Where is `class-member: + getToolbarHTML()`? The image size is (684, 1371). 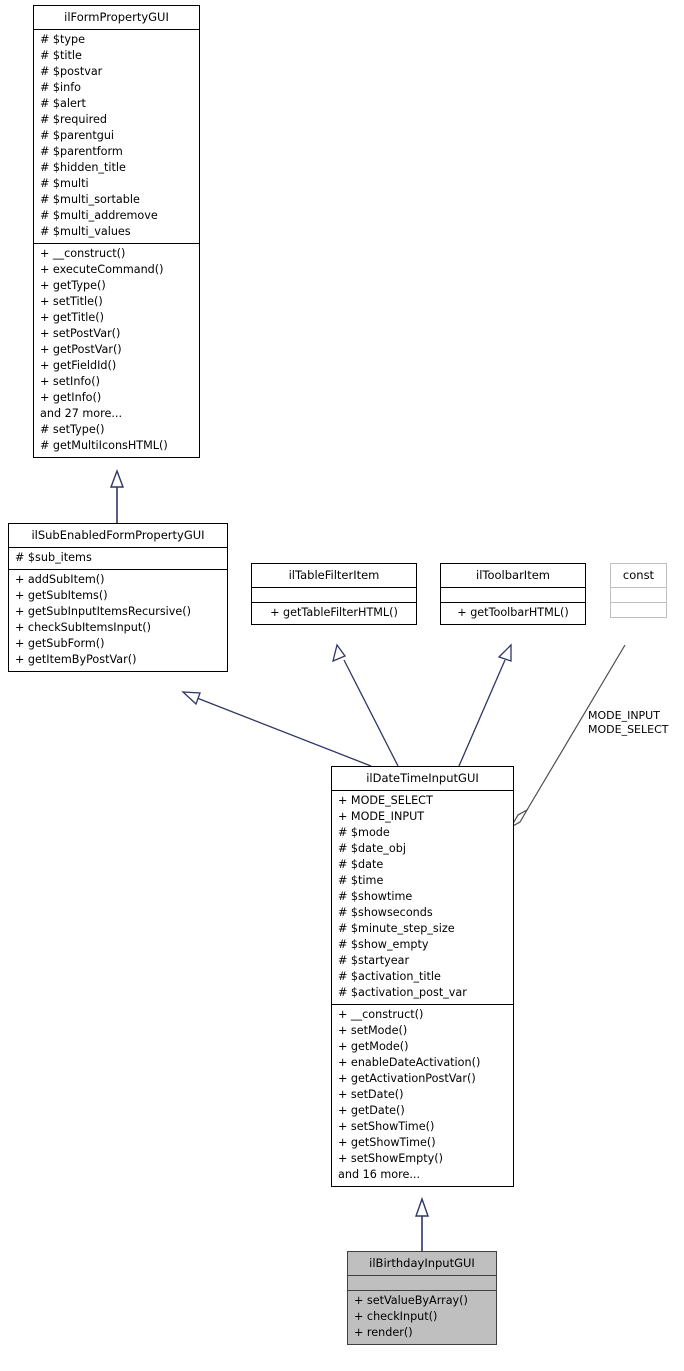 class-member: + getToolbarHTML() is located at coordinates (513, 612).